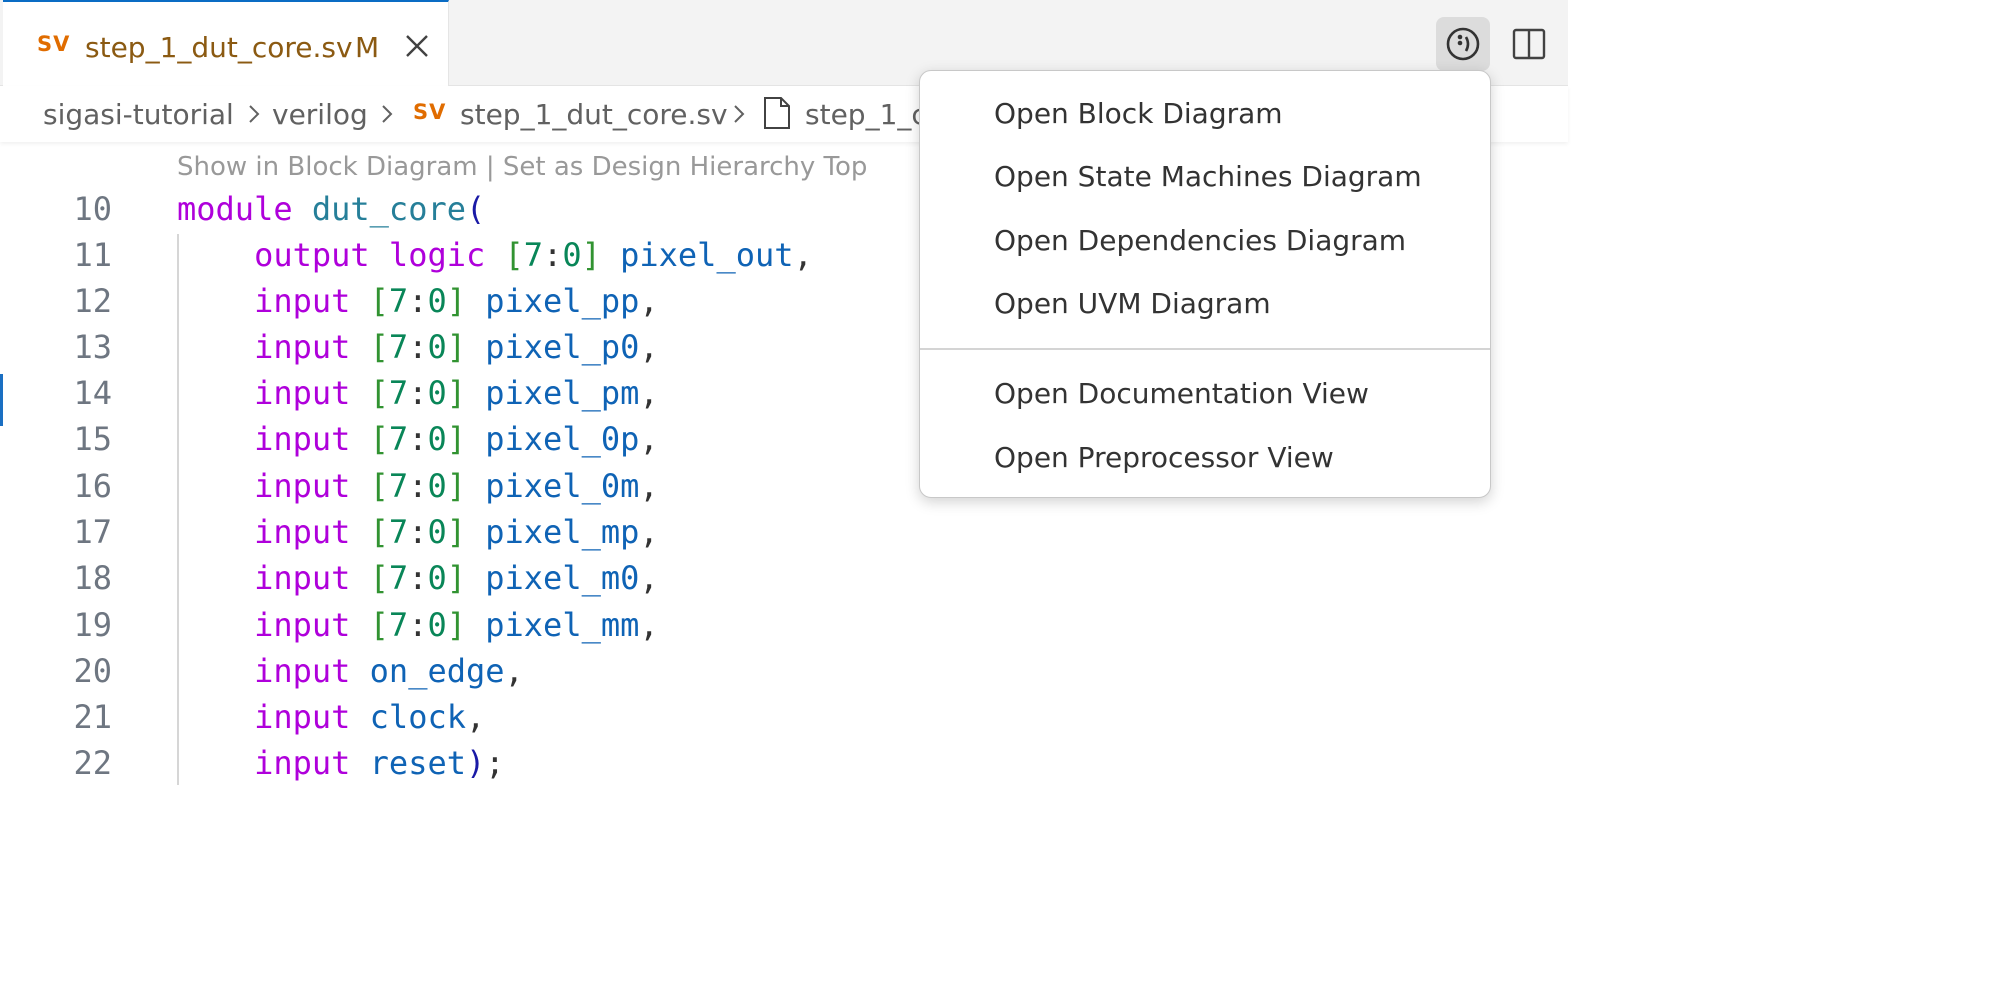 The image size is (2002, 1002). I want to click on editor-tab-step-1-dut-core: SV step_1_dut_core.sv M, so click(226, 43).